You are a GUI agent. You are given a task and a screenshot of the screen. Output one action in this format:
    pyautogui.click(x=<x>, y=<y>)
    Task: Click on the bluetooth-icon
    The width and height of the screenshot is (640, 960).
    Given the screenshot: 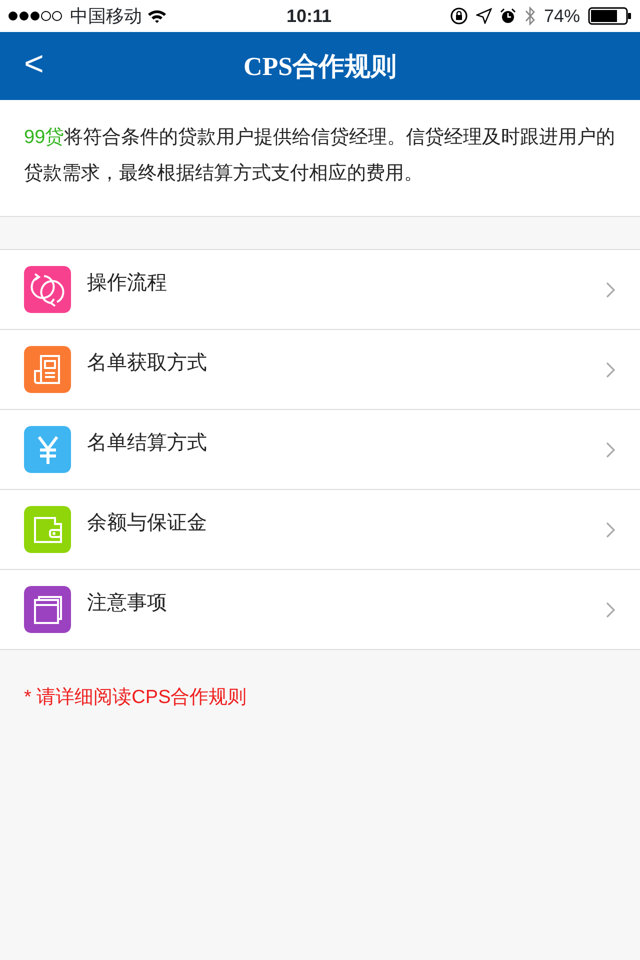 What is the action you would take?
    pyautogui.click(x=530, y=16)
    